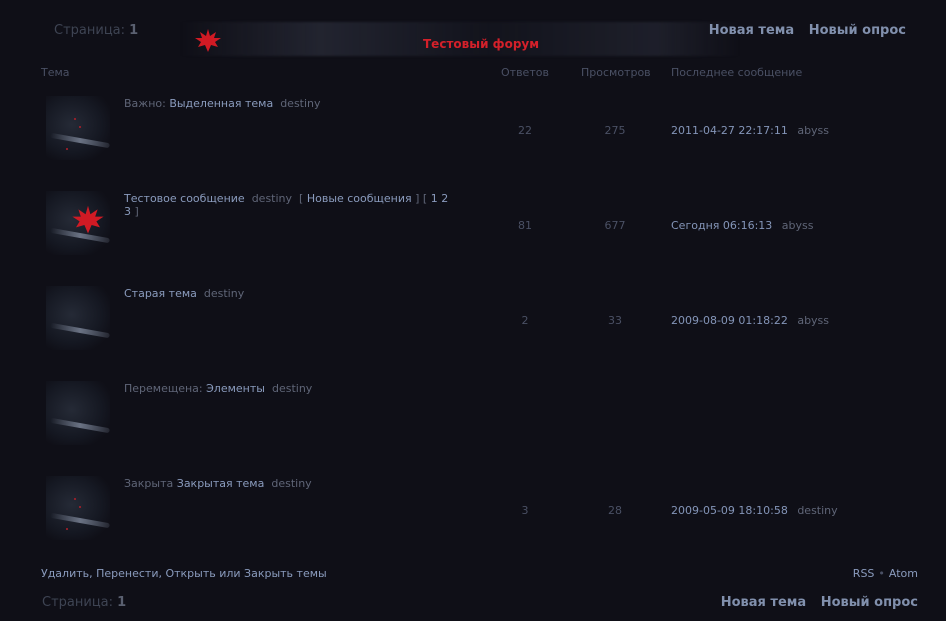  Describe the element at coordinates (481, 44) in the screenshot. I see `forum-title: Тестовый форум` at that location.